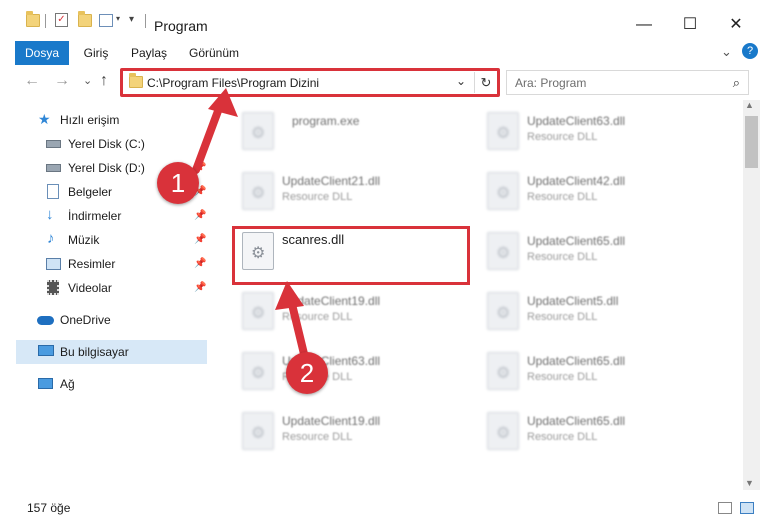 This screenshot has width=769, height=532. I want to click on arrow-1-head, so click(223, 102).